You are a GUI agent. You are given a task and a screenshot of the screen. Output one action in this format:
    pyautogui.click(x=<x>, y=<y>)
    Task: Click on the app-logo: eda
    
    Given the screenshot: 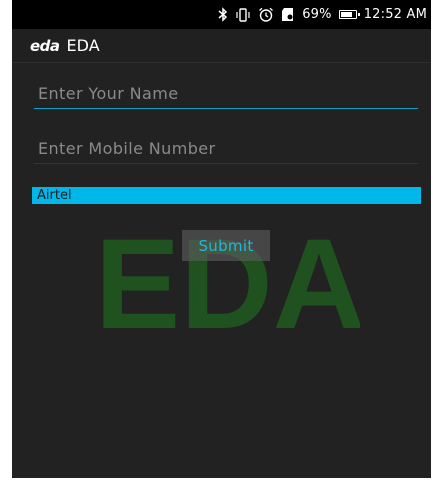 What is the action you would take?
    pyautogui.click(x=45, y=45)
    